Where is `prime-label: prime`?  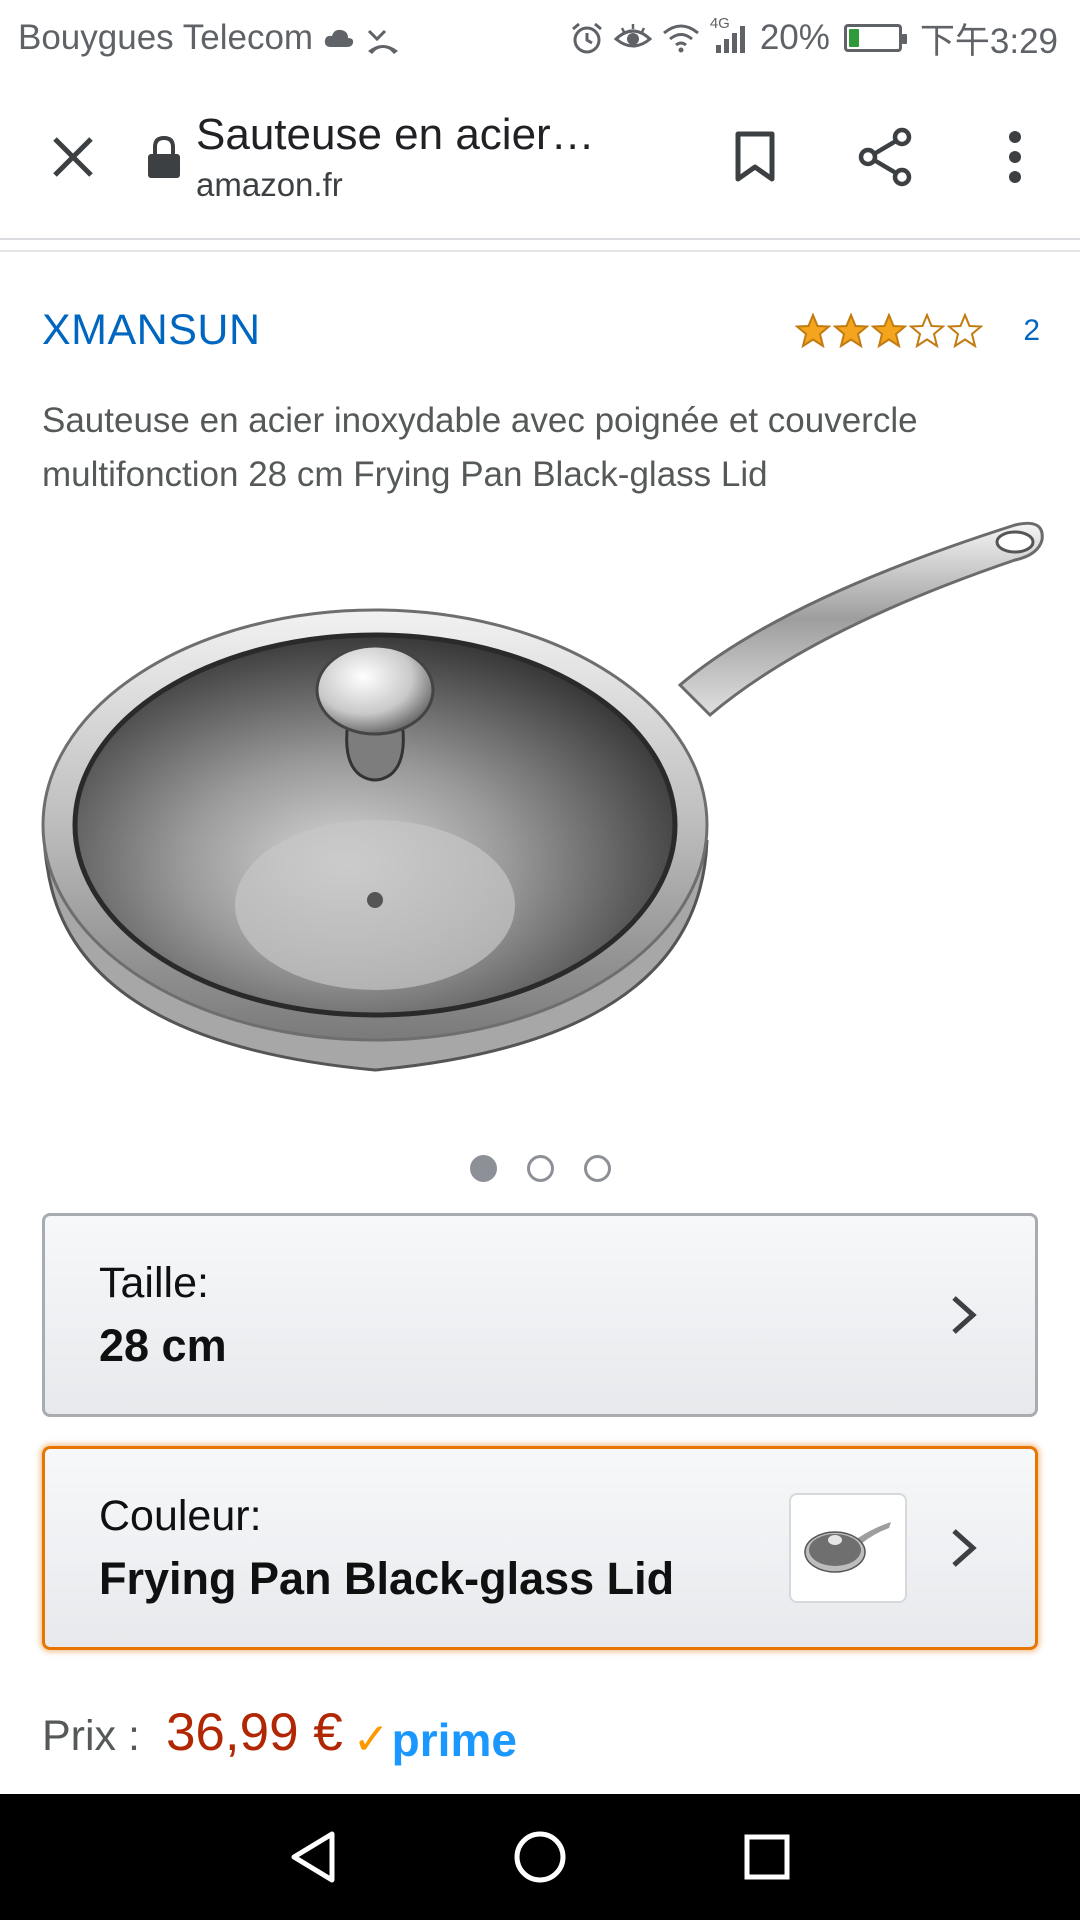 prime-label: prime is located at coordinates (454, 1739).